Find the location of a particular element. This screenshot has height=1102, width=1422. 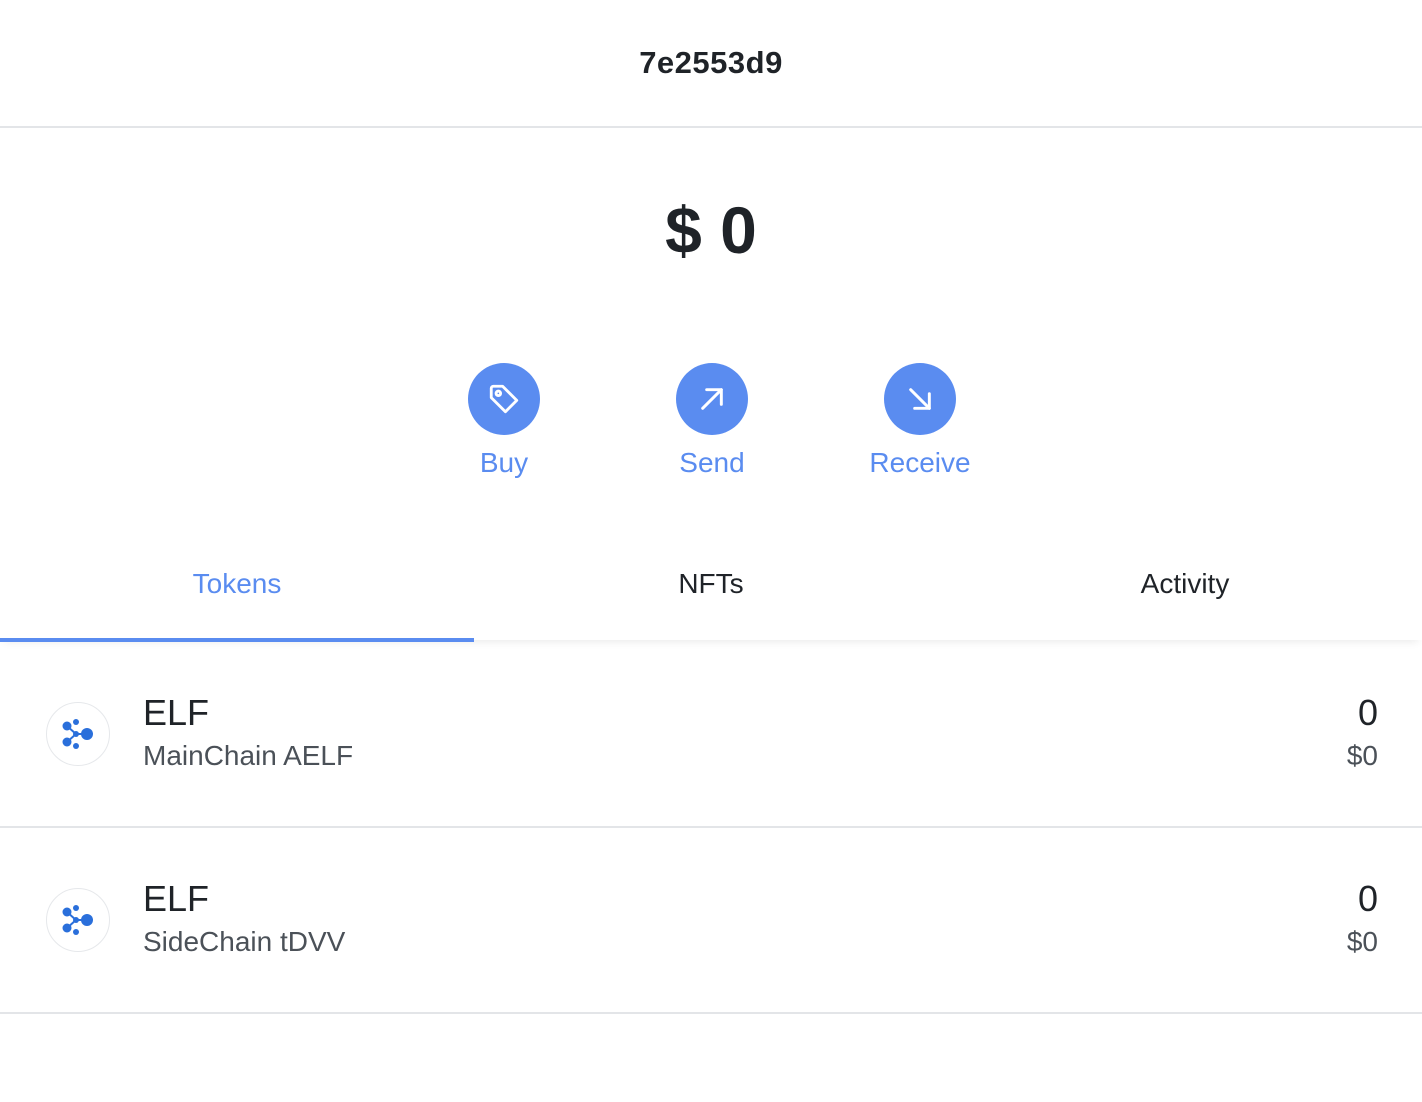

total-balance: $ 0 is located at coordinates (711, 230).